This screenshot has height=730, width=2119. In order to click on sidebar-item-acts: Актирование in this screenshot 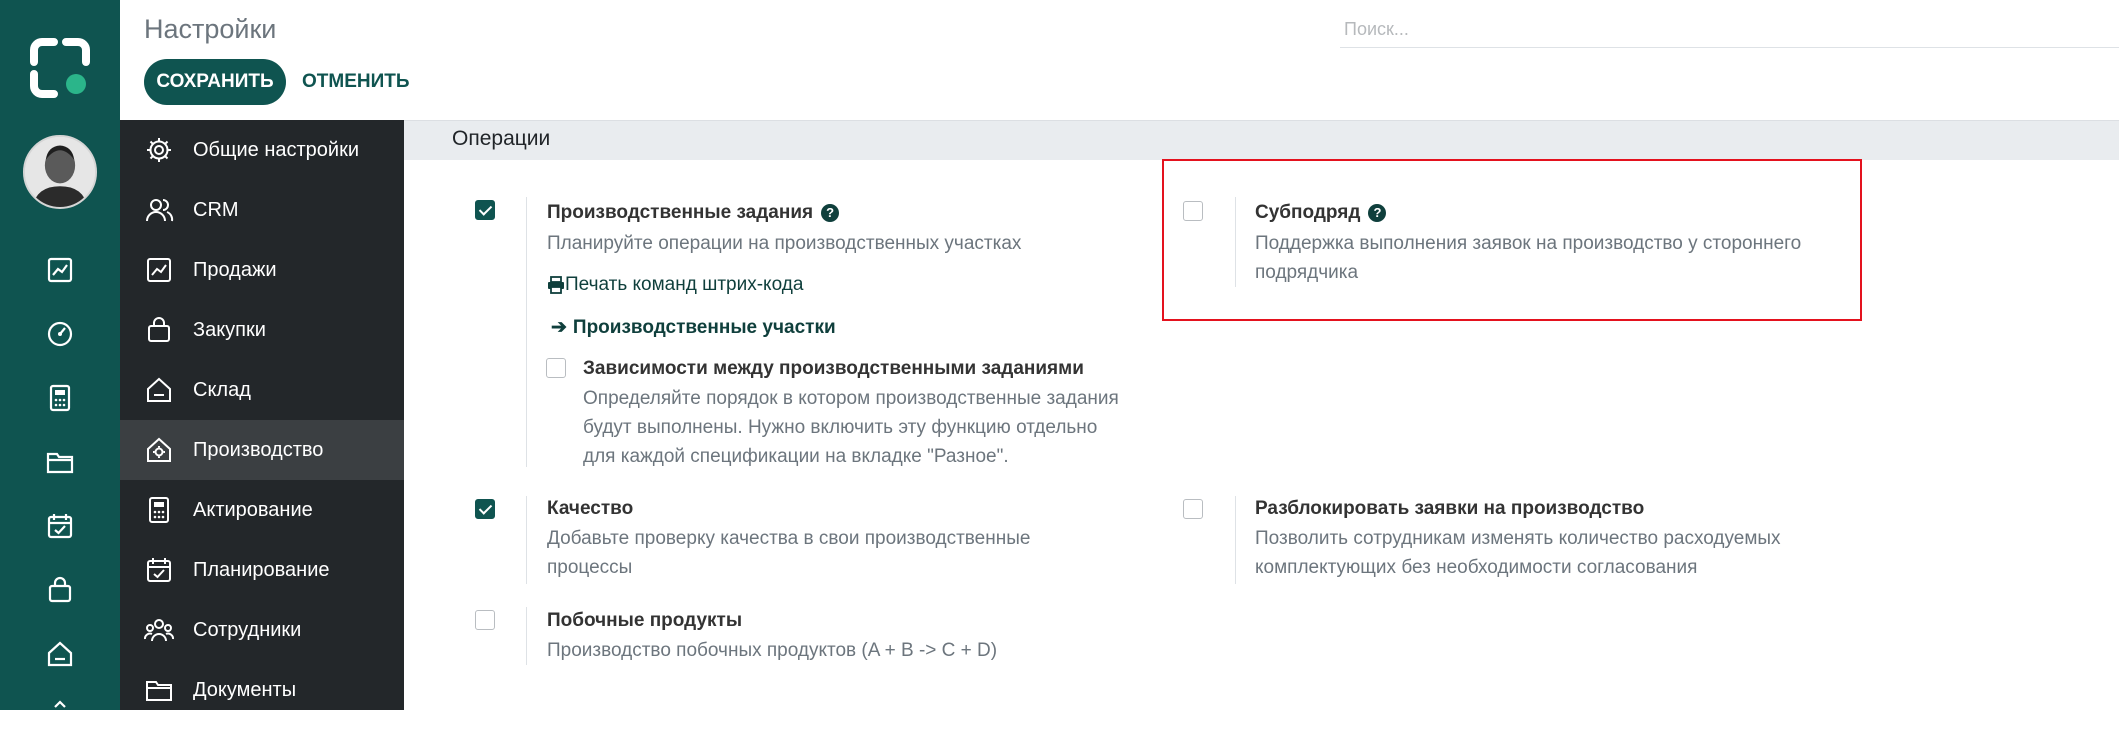, I will do `click(262, 510)`.